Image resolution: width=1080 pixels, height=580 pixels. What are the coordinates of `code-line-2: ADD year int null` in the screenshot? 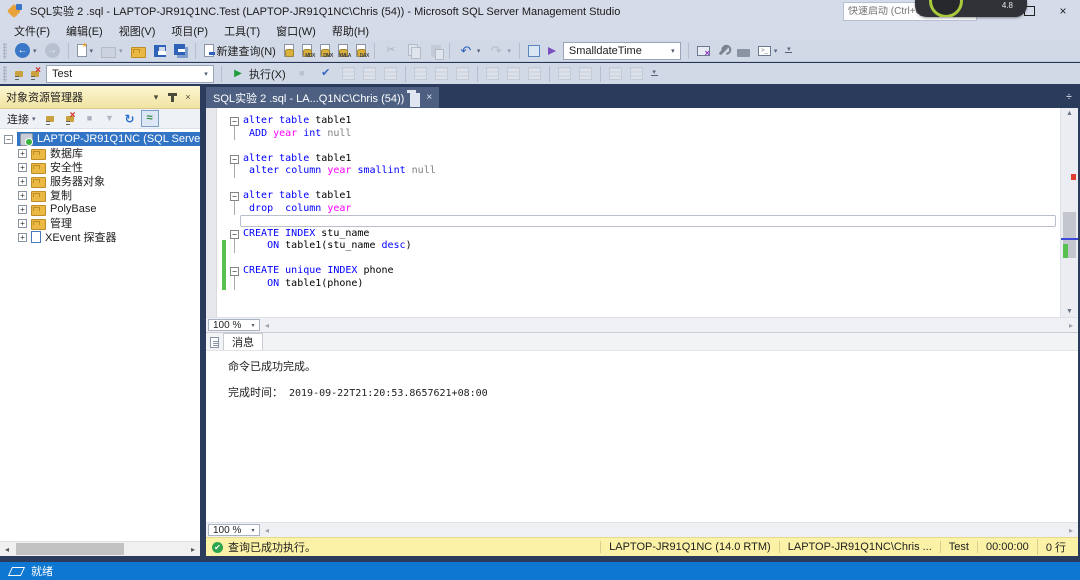 It's located at (633, 134).